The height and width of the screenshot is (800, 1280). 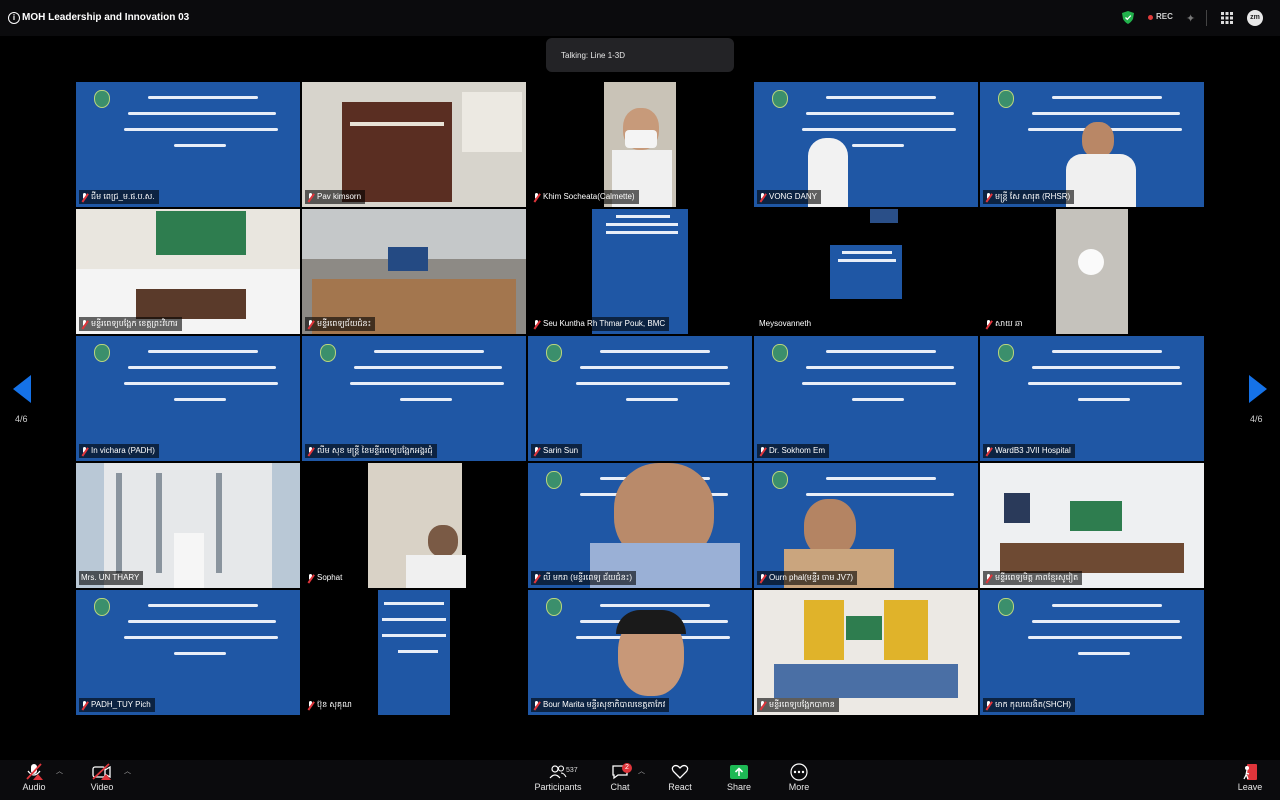 What do you see at coordinates (798, 705) in the screenshot?
I see `participant-name: មន្ទីរពេទ្យបង្អែកបាកាន` at bounding box center [798, 705].